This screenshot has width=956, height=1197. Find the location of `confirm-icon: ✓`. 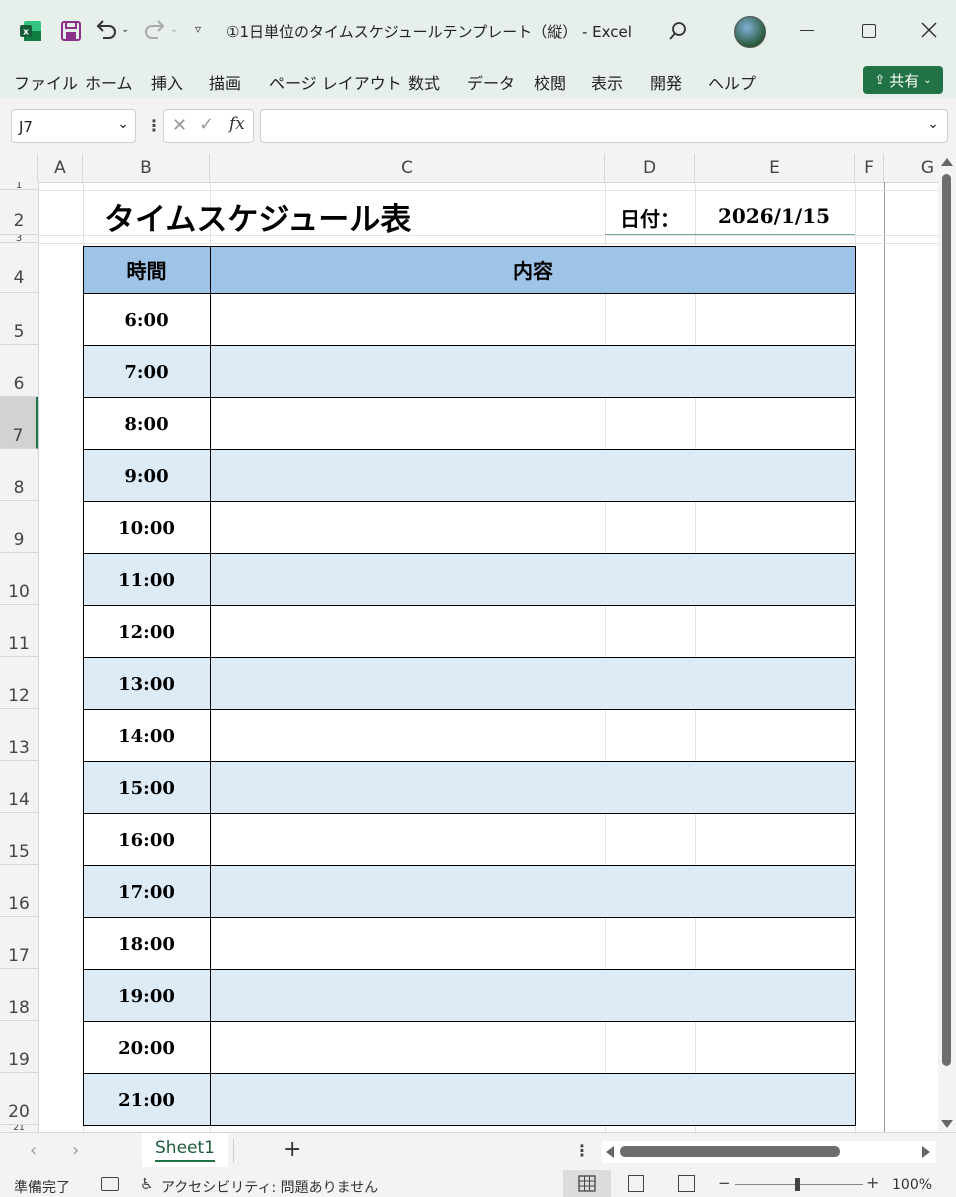

confirm-icon: ✓ is located at coordinates (206, 124).